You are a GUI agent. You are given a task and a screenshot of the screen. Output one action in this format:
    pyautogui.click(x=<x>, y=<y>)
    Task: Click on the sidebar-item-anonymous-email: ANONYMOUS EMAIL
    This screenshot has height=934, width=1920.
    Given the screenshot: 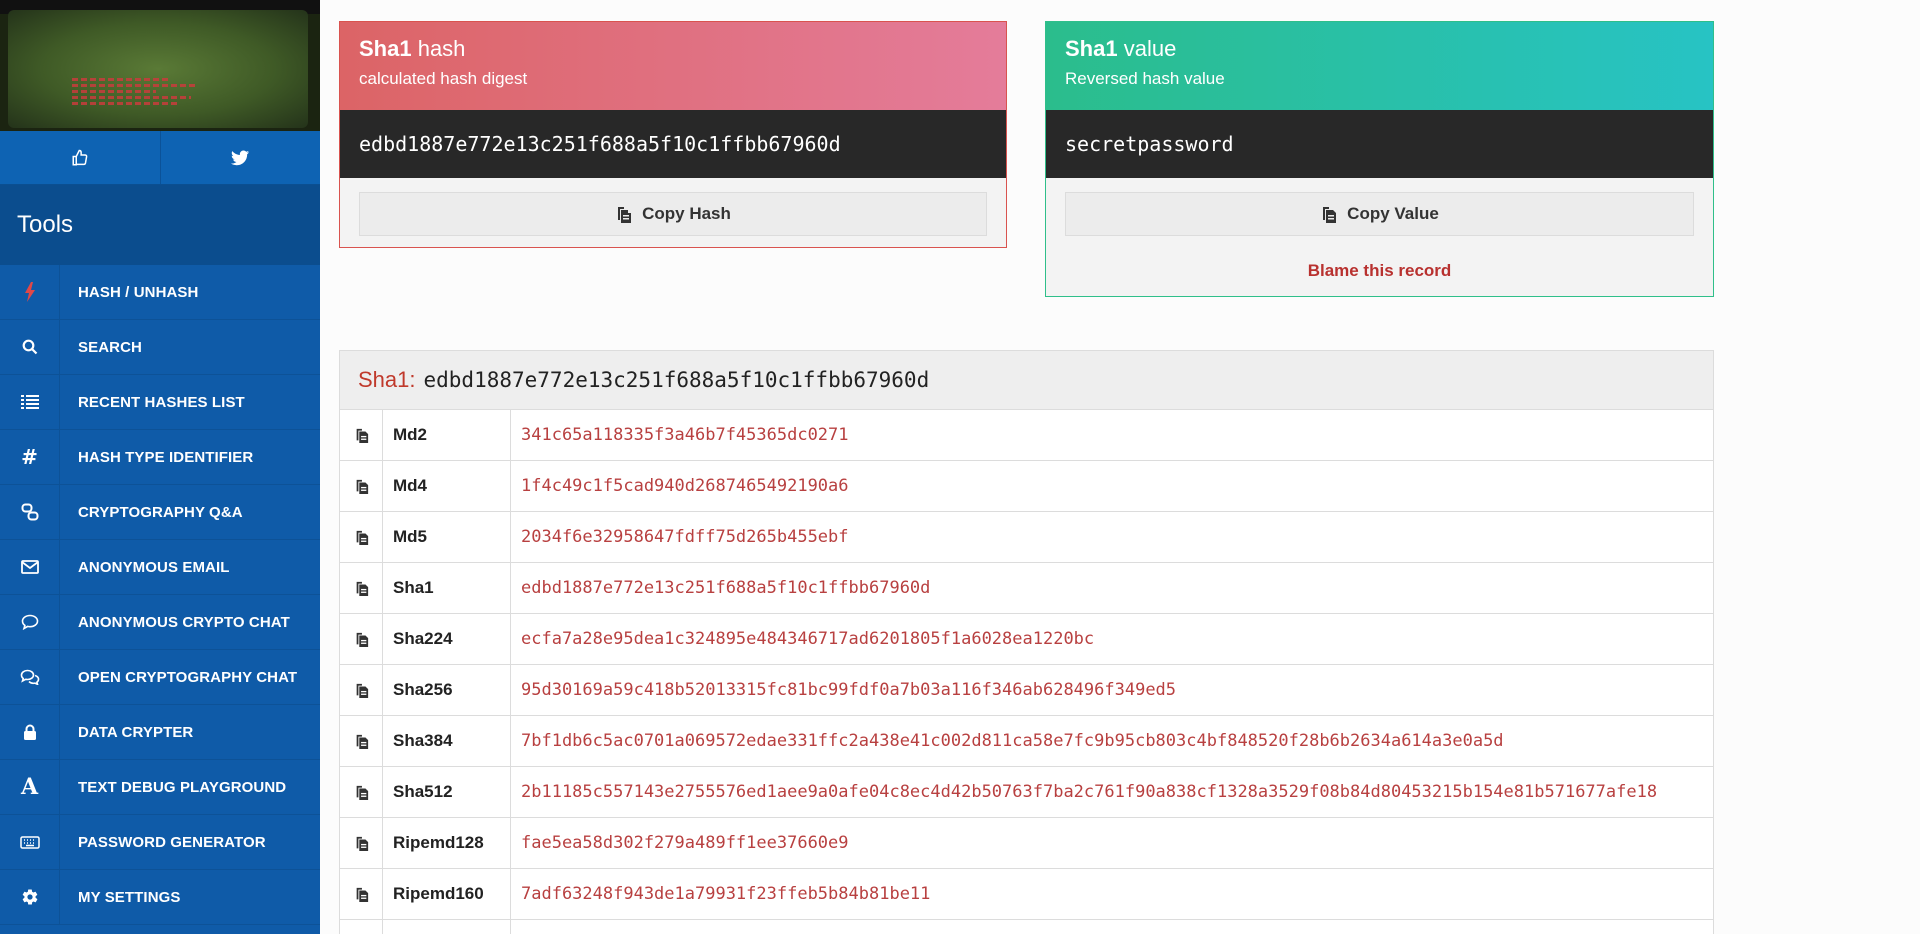 What is the action you would take?
    pyautogui.click(x=160, y=567)
    